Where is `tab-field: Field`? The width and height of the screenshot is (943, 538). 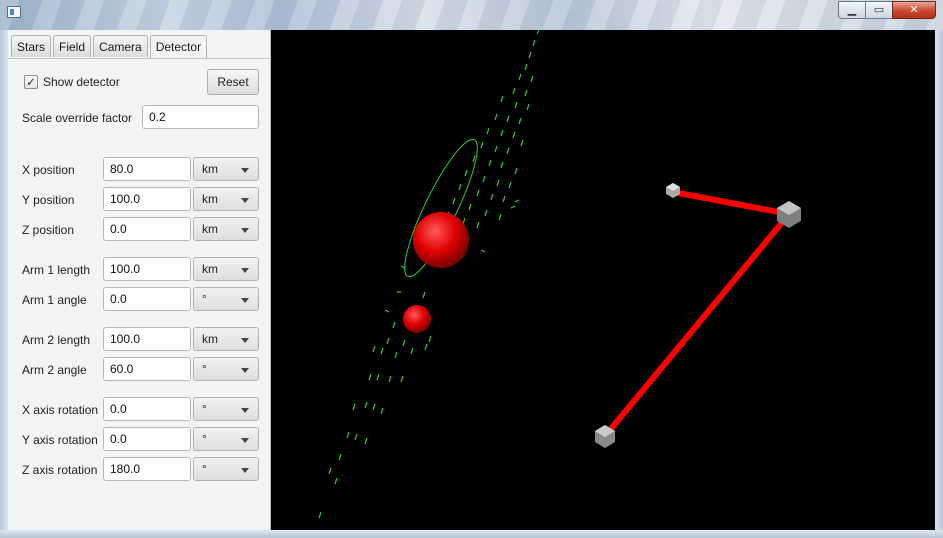 tab-field: Field is located at coordinates (72, 46).